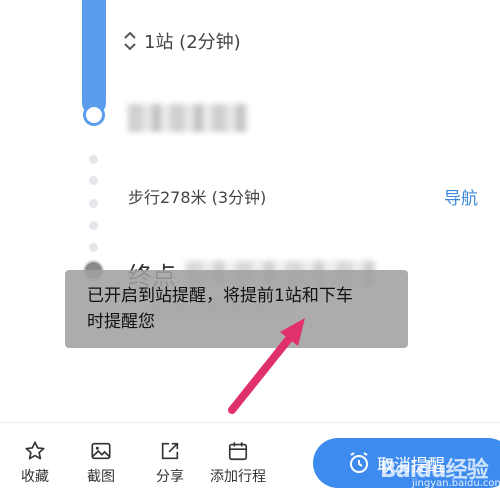 This screenshot has width=500, height=501. What do you see at coordinates (101, 451) in the screenshot?
I see `image-icon` at bounding box center [101, 451].